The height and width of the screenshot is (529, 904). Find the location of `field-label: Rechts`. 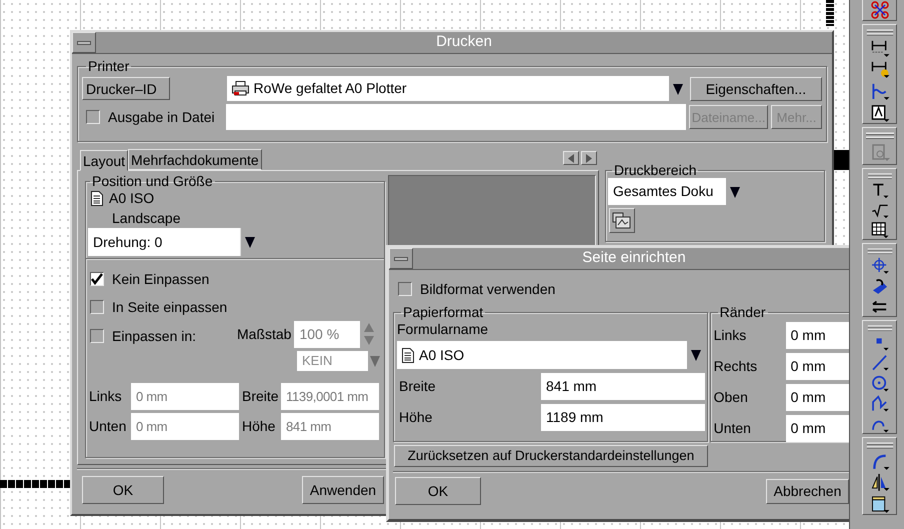

field-label: Rechts is located at coordinates (736, 366).